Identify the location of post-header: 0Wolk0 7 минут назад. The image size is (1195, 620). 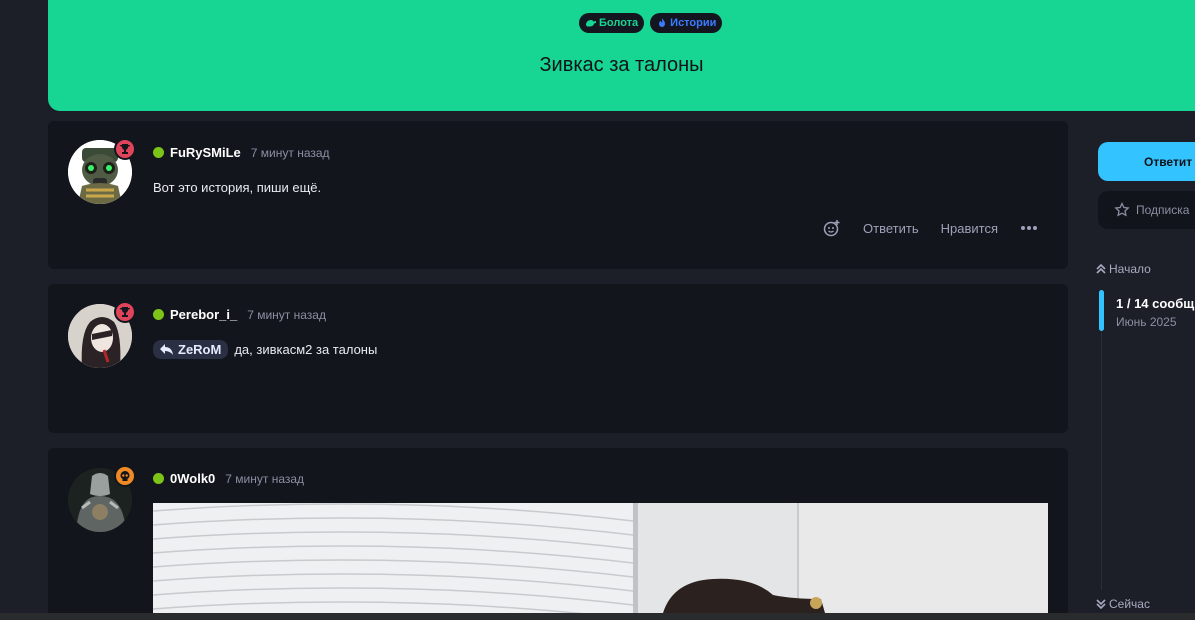
(228, 478).